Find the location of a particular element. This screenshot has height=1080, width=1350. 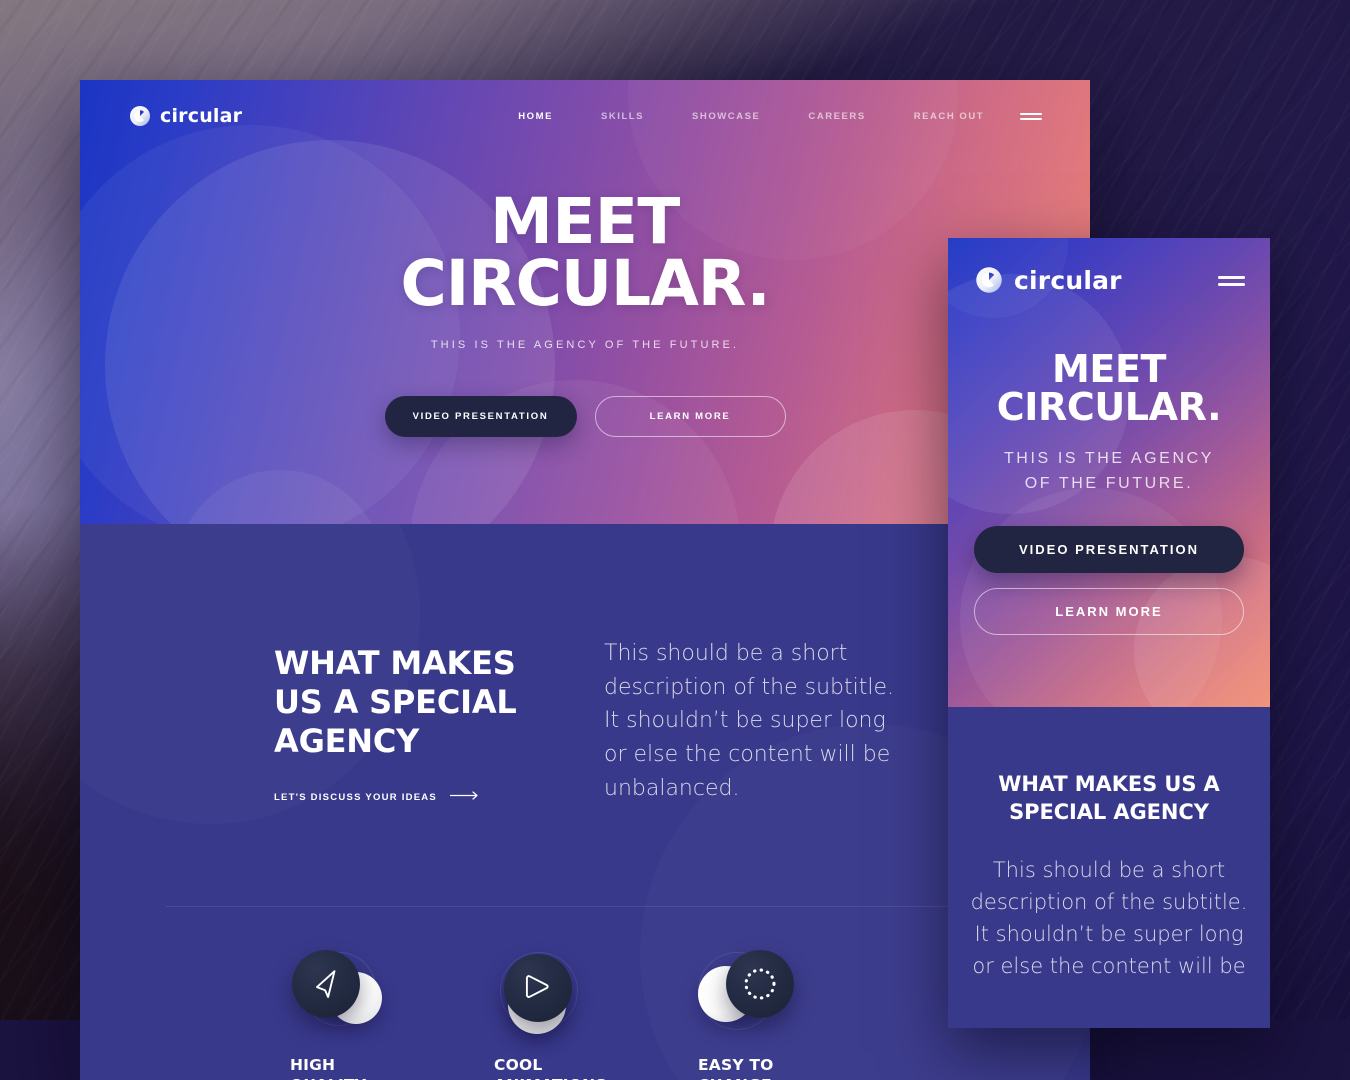

mobile-hero-button-group: VIDEO PRESENTATION LEARN MORE is located at coordinates (1109, 580).